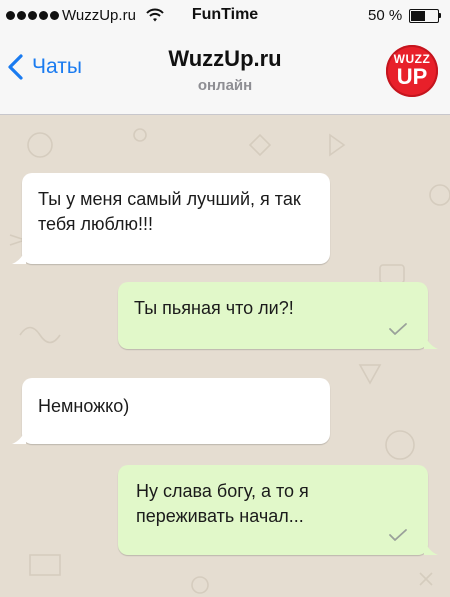 Image resolution: width=450 pixels, height=597 pixels. I want to click on message-text: Немножко), so click(84, 406).